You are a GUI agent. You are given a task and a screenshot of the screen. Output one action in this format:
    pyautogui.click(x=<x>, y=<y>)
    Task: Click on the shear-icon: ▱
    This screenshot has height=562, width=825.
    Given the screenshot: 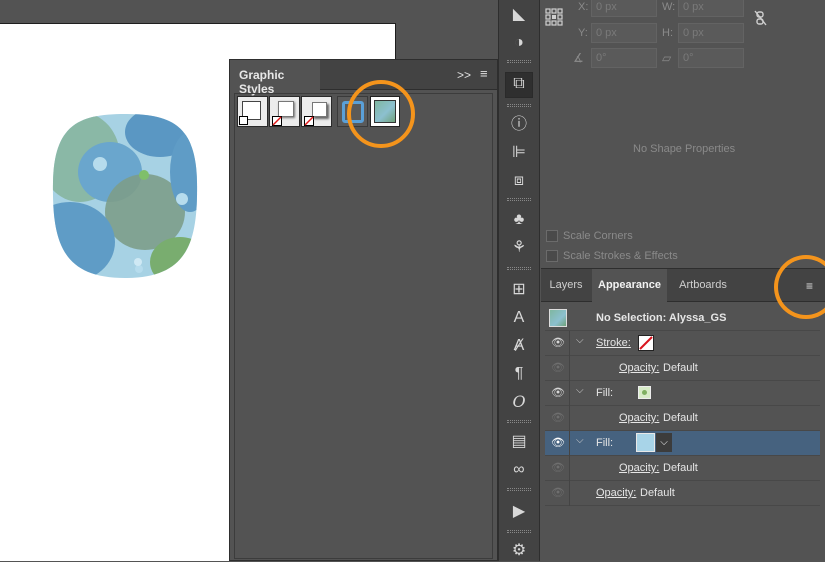 What is the action you would take?
    pyautogui.click(x=667, y=58)
    